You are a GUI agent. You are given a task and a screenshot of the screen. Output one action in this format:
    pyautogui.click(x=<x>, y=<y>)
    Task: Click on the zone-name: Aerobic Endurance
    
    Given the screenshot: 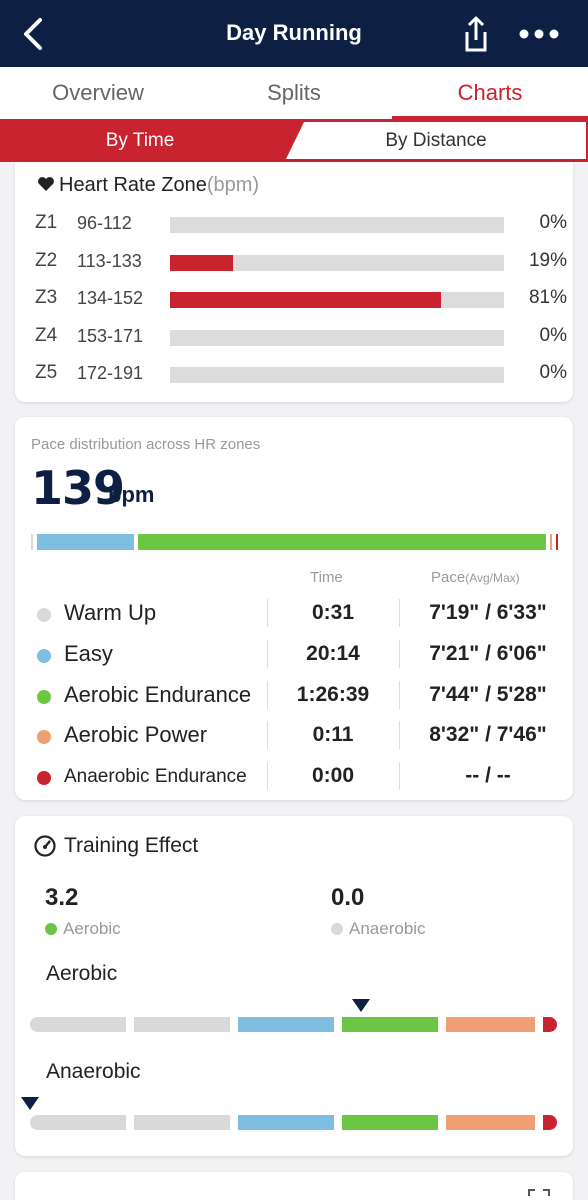 What is the action you would take?
    pyautogui.click(x=158, y=694)
    